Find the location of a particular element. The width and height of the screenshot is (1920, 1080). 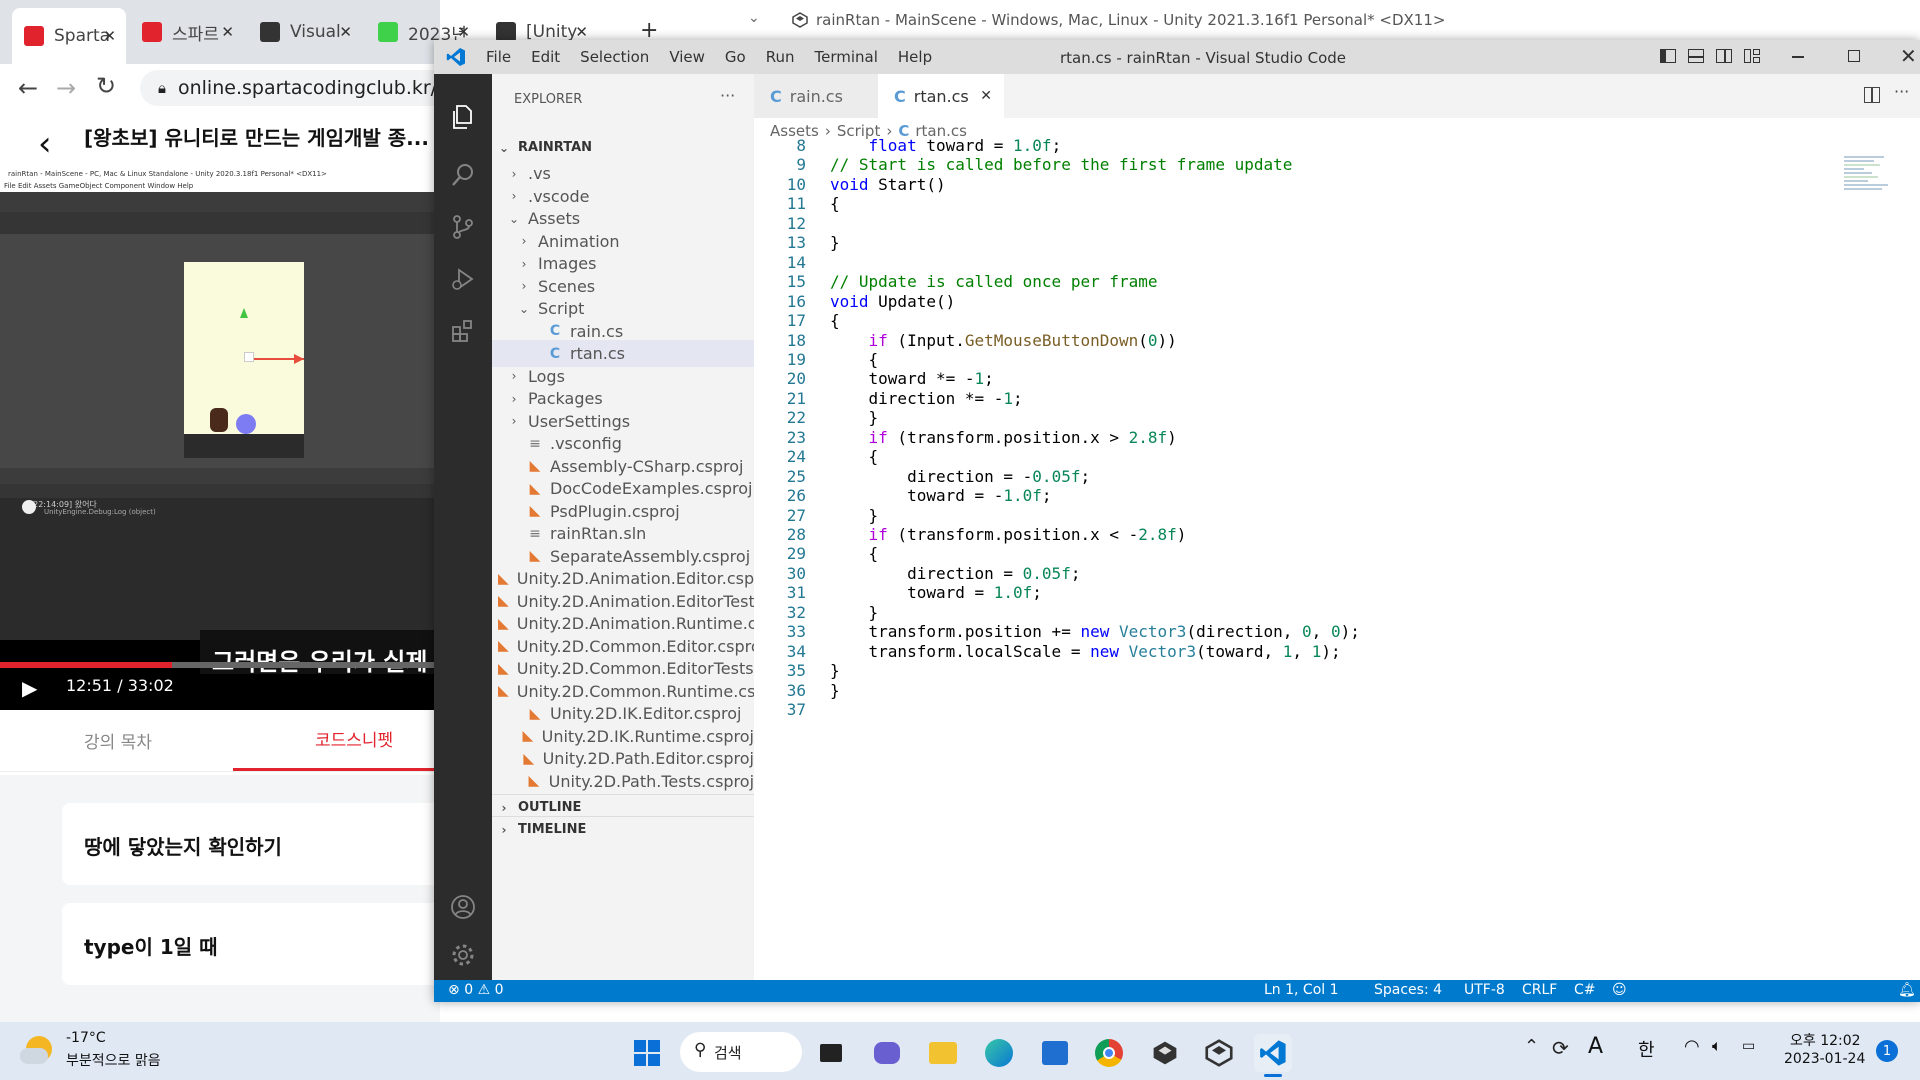

editor-tab-rain: Crain.cs is located at coordinates (816, 96).